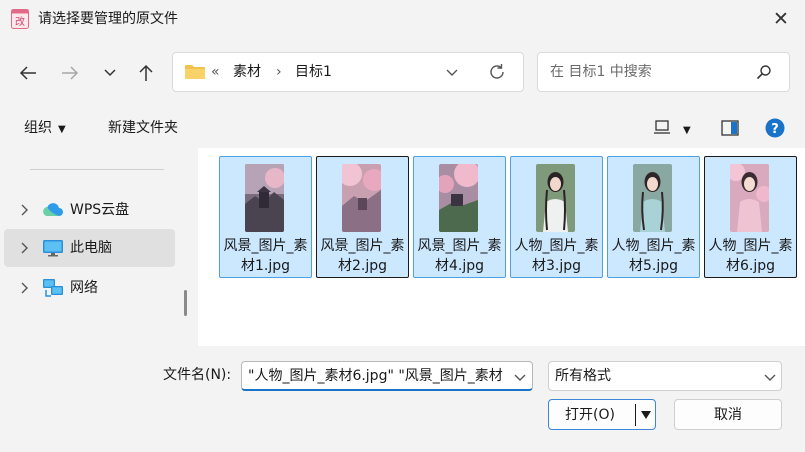 The image size is (805, 452). I want to click on file-item: 人物_图片_素材5.jpg, so click(653, 217).